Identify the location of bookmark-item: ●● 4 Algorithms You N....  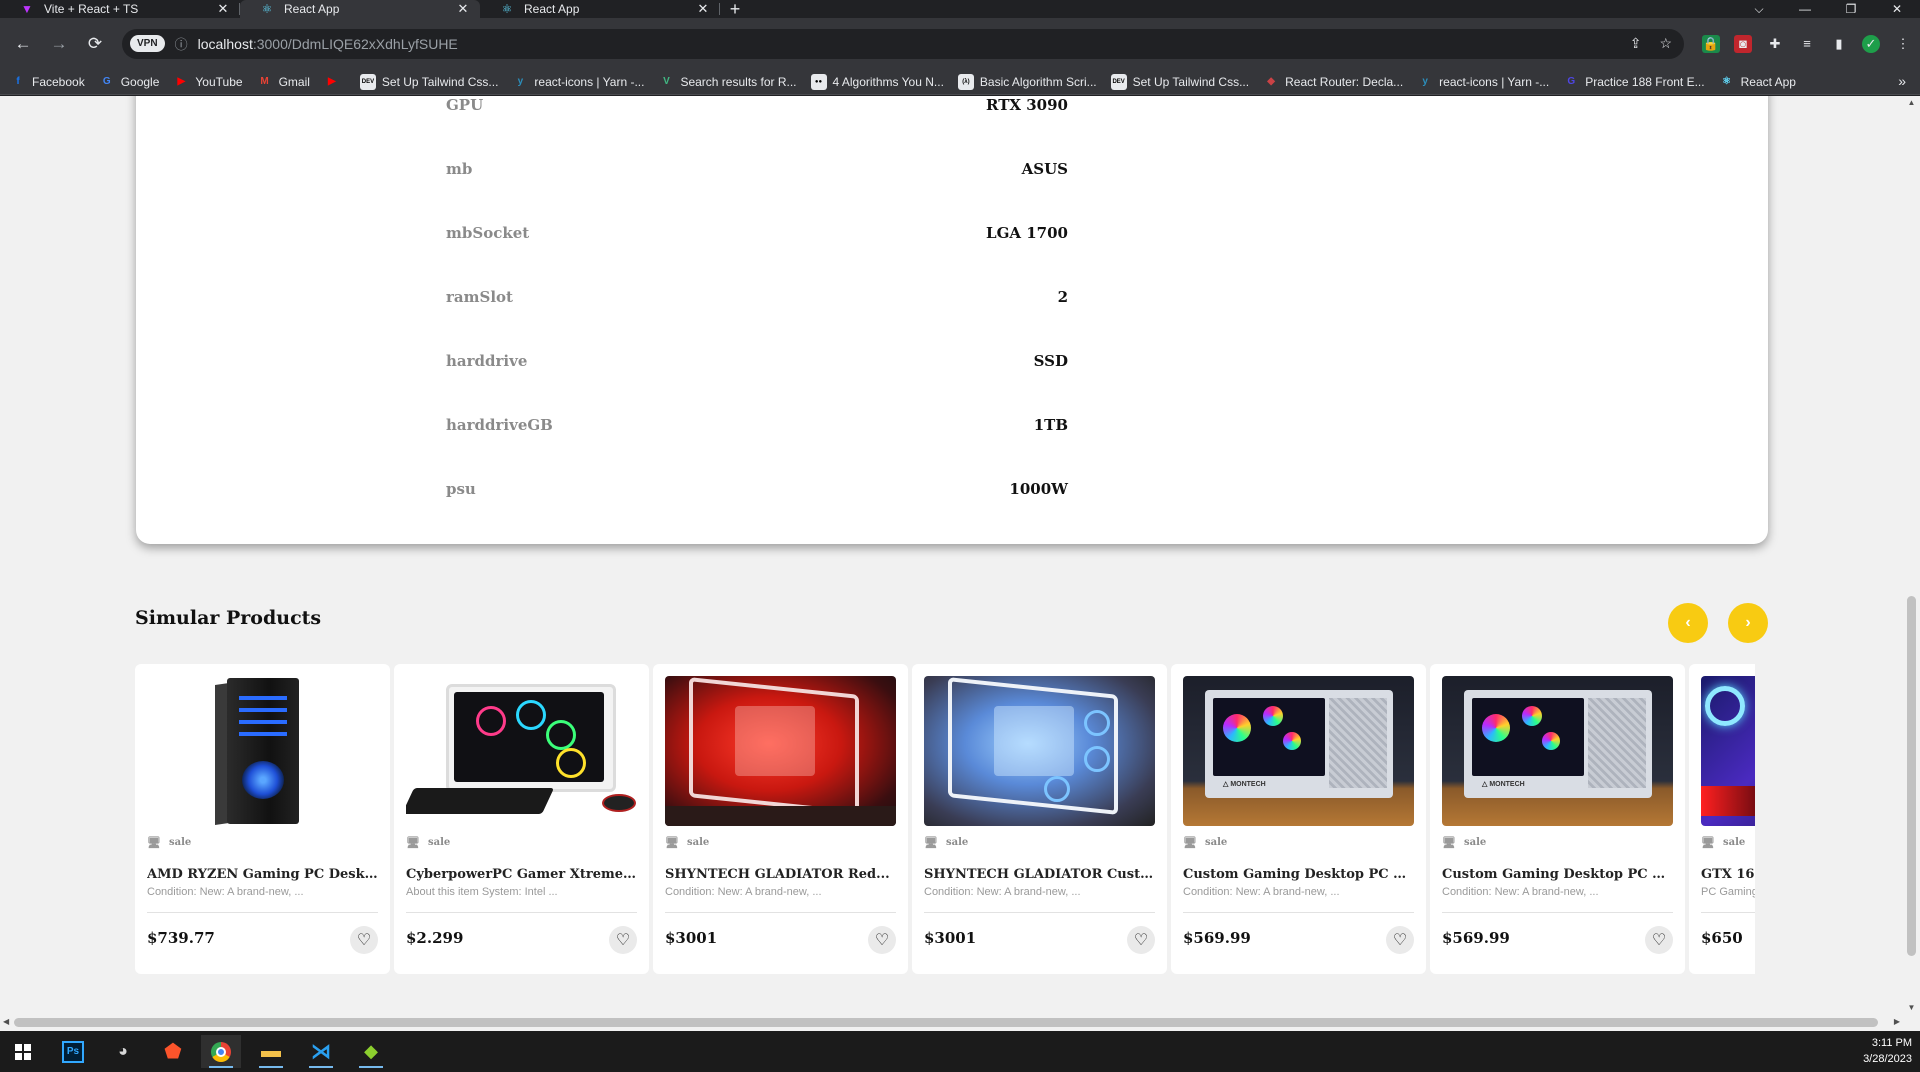
(877, 81).